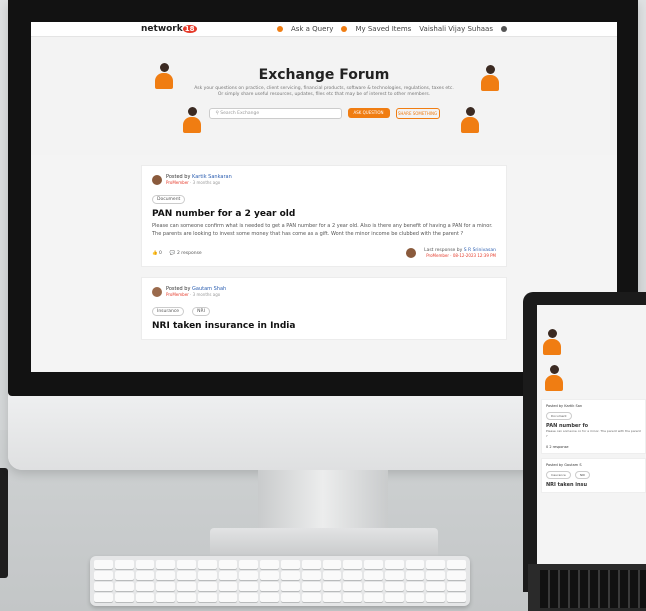  Describe the element at coordinates (275, 113) in the screenshot. I see `search-input: ⚲ Search Exchange` at that location.